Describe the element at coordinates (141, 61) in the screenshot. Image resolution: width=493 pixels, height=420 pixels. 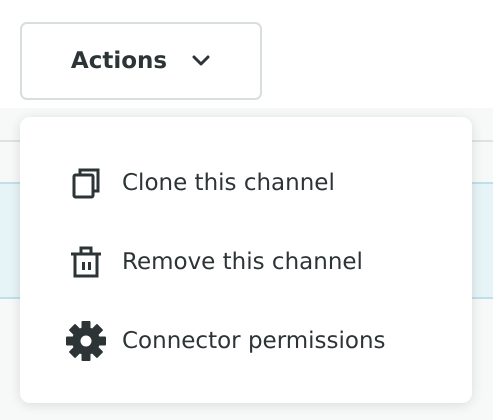
I see `actions-button: Actions` at that location.